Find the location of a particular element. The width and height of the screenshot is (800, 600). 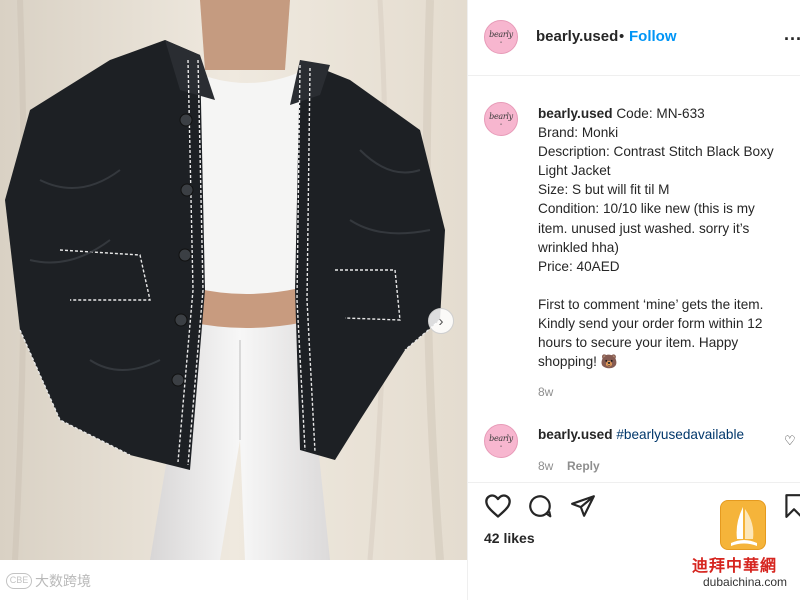

caption-line: hours to secure your item. Happy is located at coordinates (638, 343).